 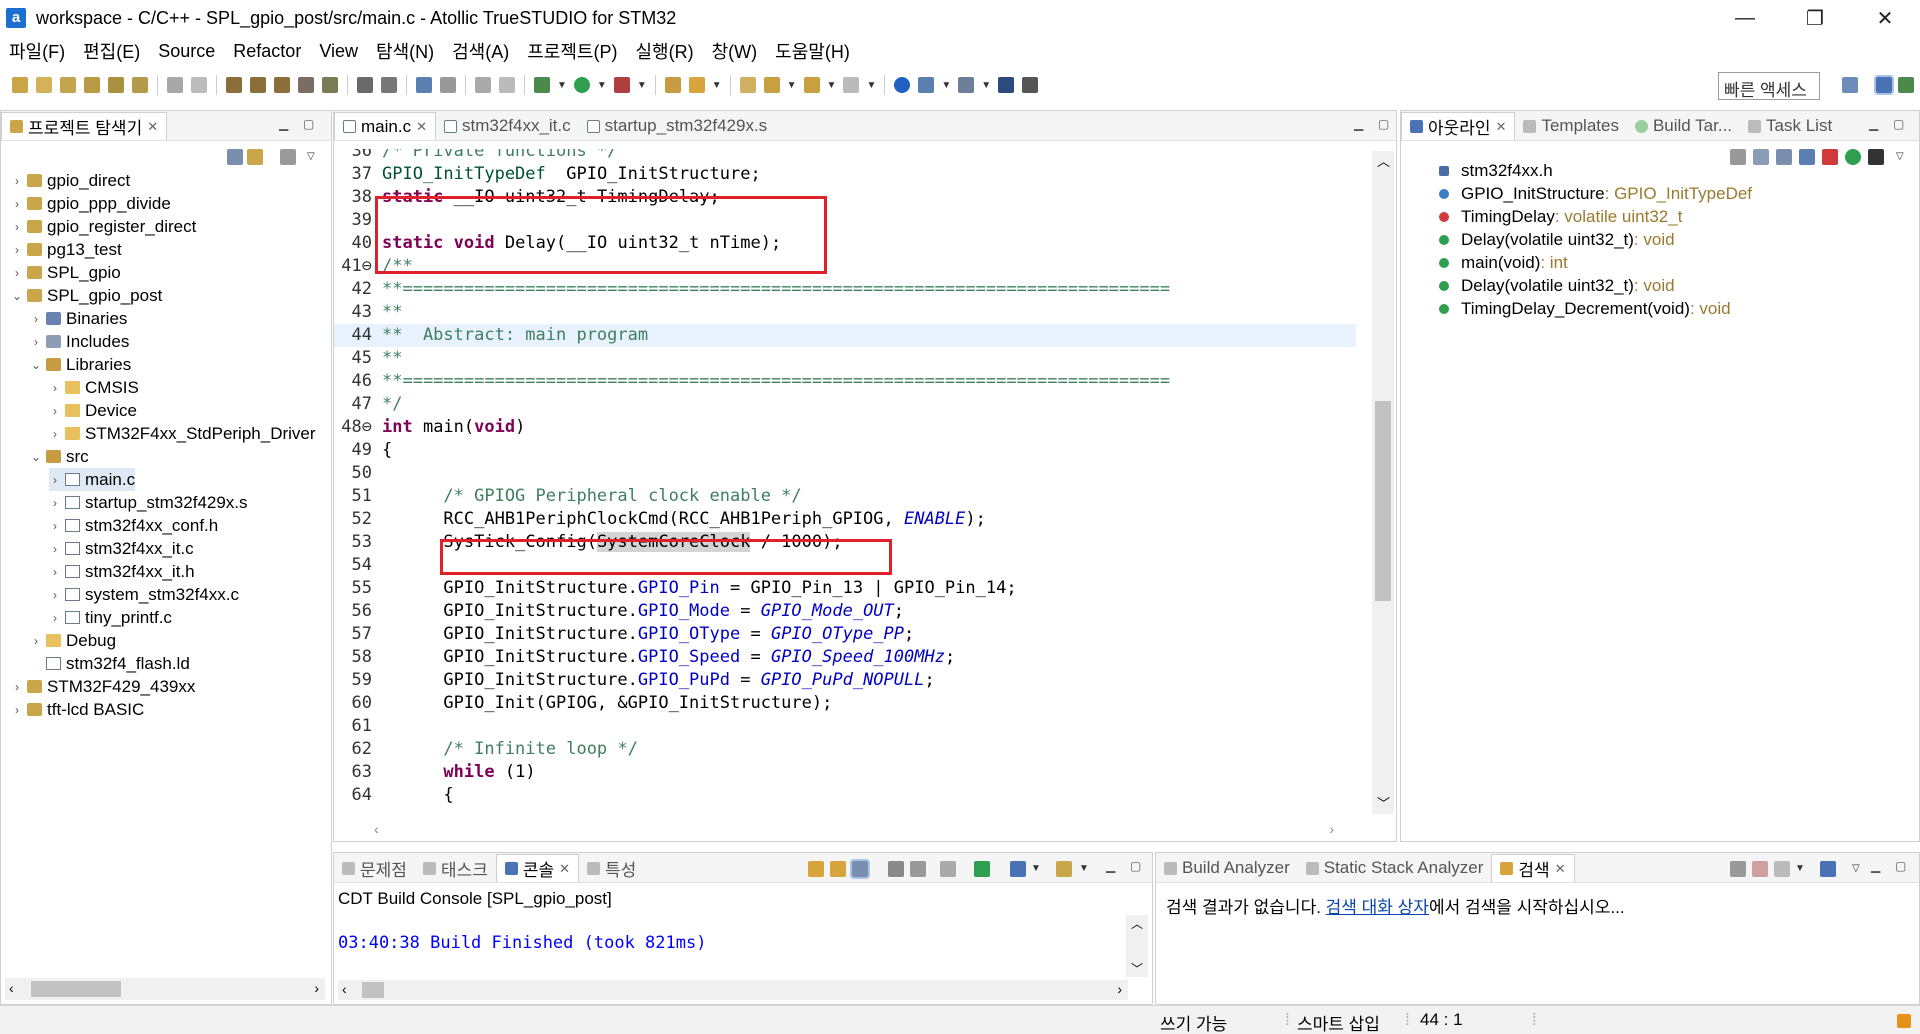 I want to click on prev-annotation-icon, so click(x=838, y=869).